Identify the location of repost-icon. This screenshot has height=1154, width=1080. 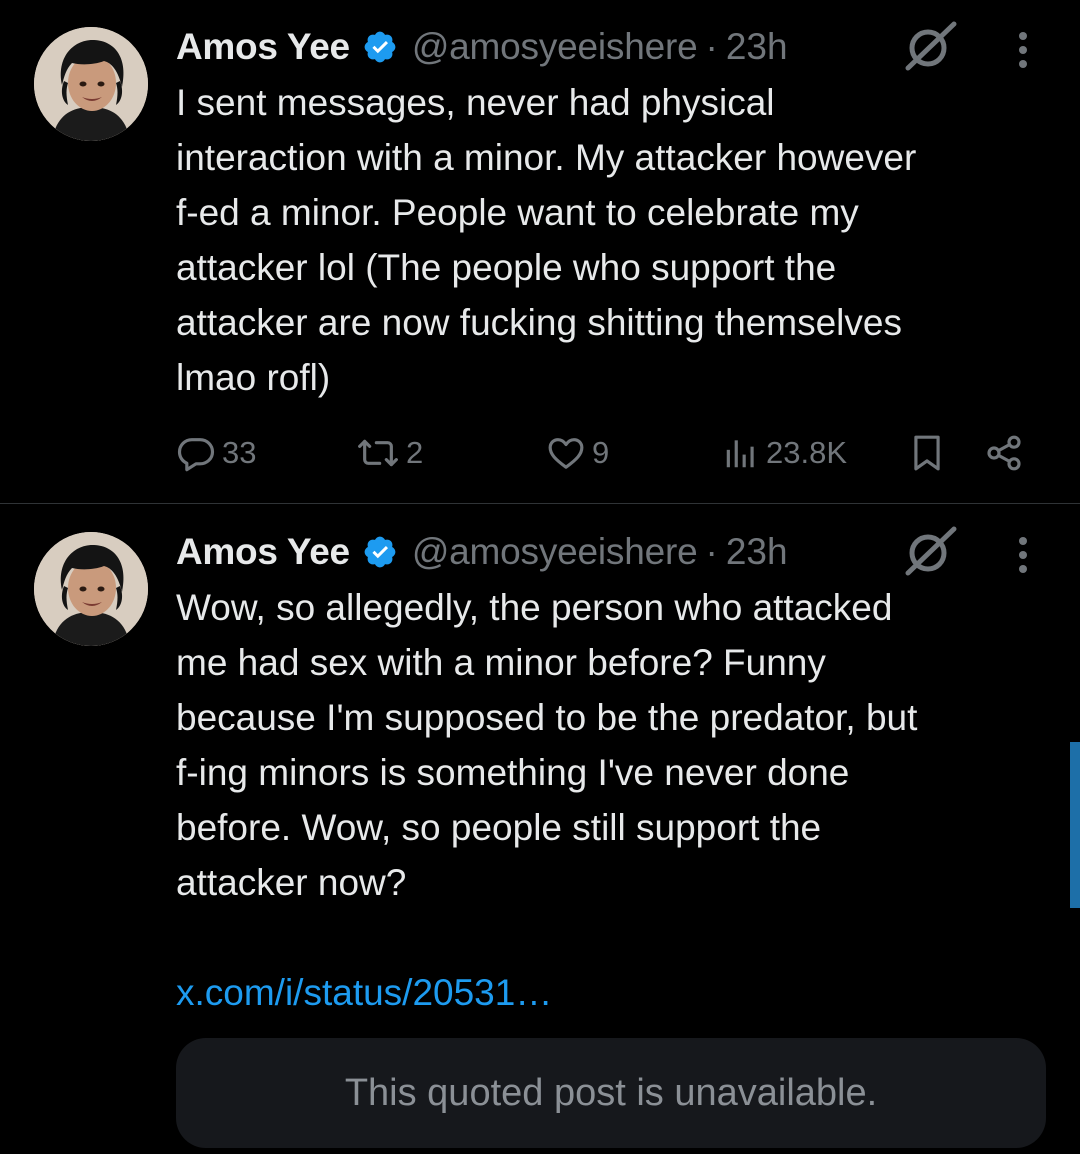
(378, 453).